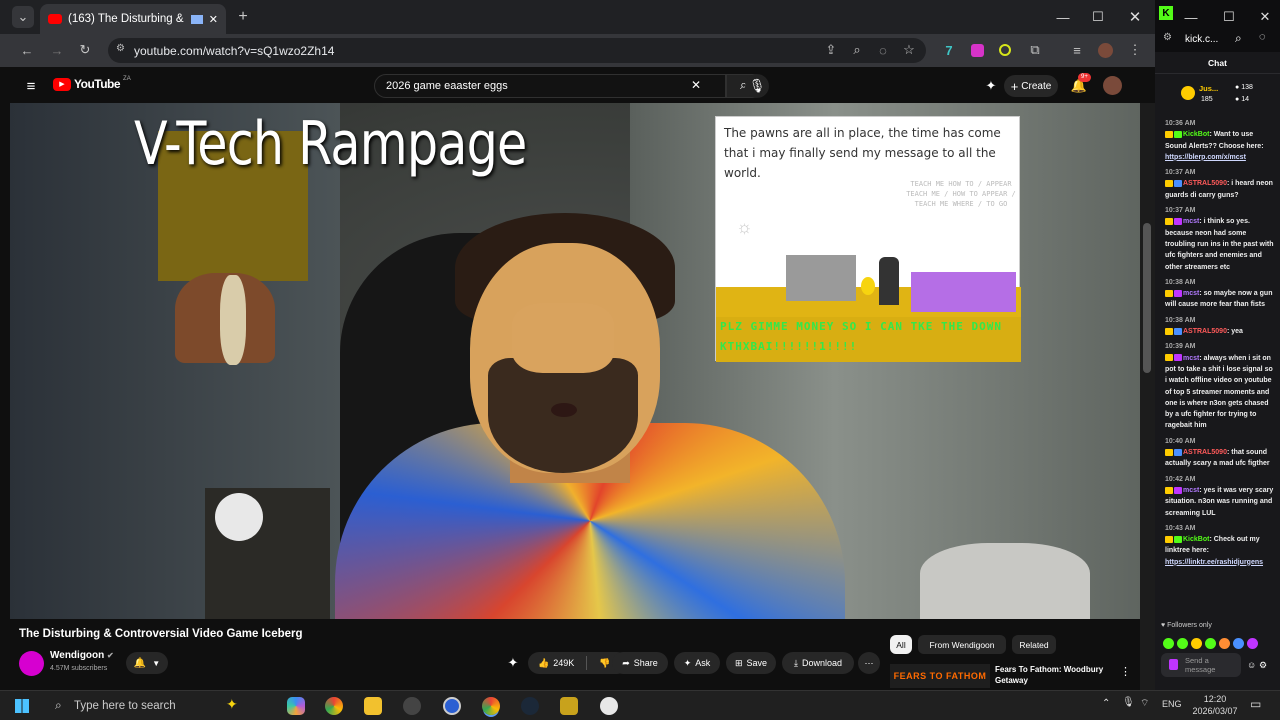 The height and width of the screenshot is (720, 1280). I want to click on clear-search-icon: ✕, so click(696, 85).